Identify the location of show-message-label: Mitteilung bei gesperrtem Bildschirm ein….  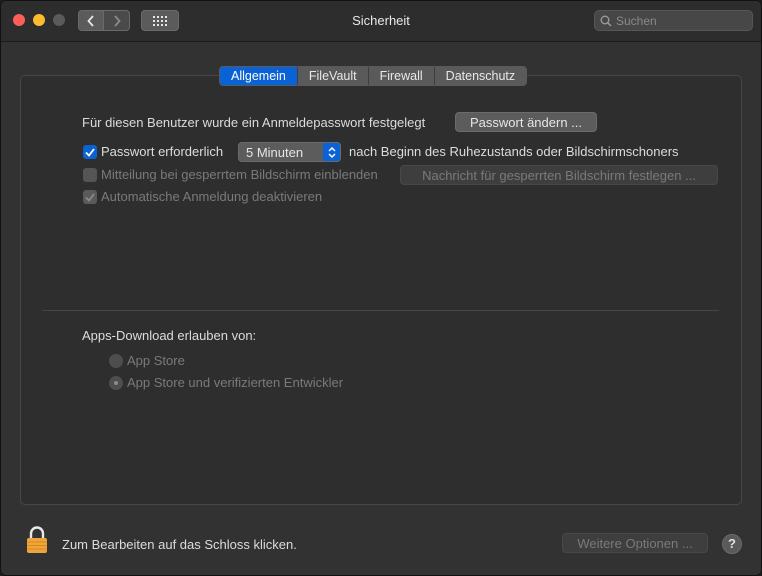
(239, 174).